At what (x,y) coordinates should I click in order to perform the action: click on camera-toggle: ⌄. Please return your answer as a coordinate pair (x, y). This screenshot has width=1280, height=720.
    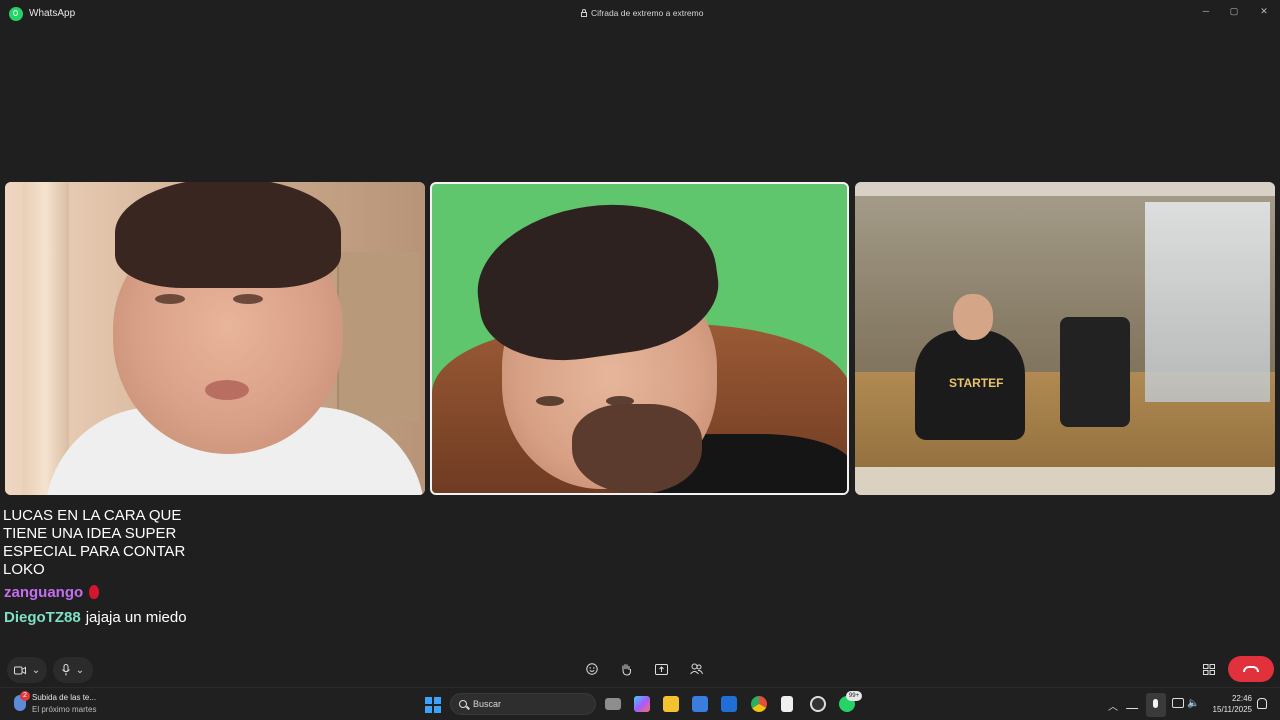
    Looking at the image, I should click on (27, 670).